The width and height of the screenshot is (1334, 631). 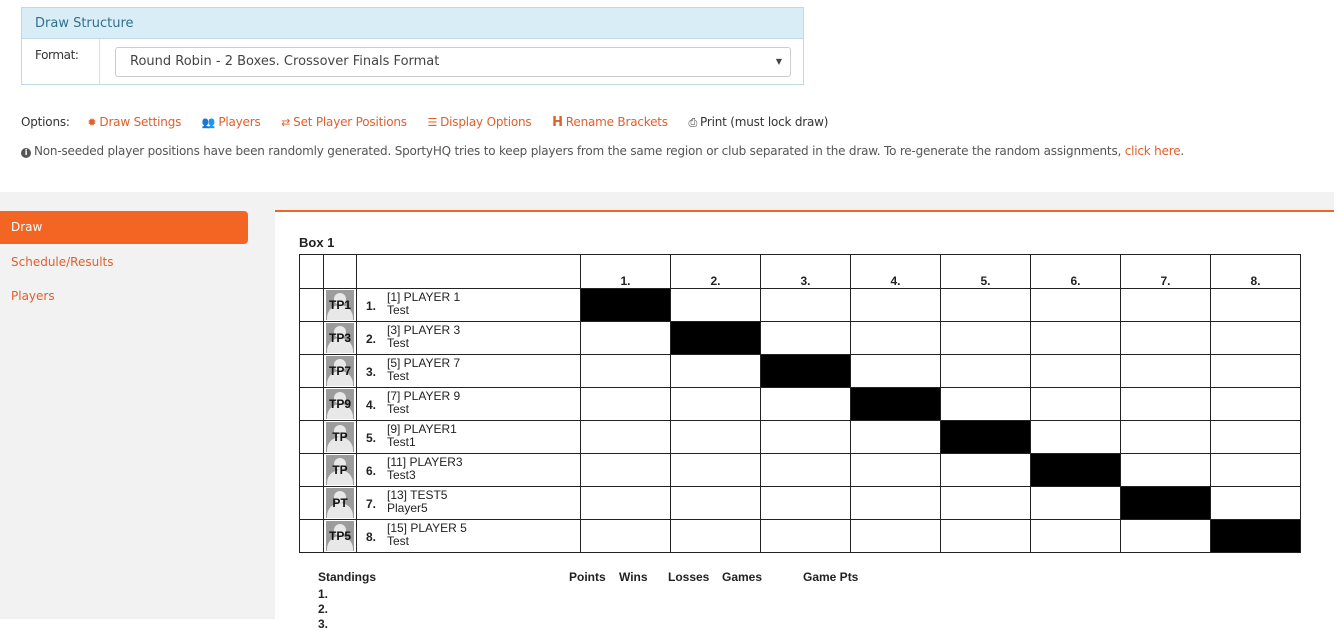 I want to click on player-name: [5] PLAYER 7, so click(x=423, y=363).